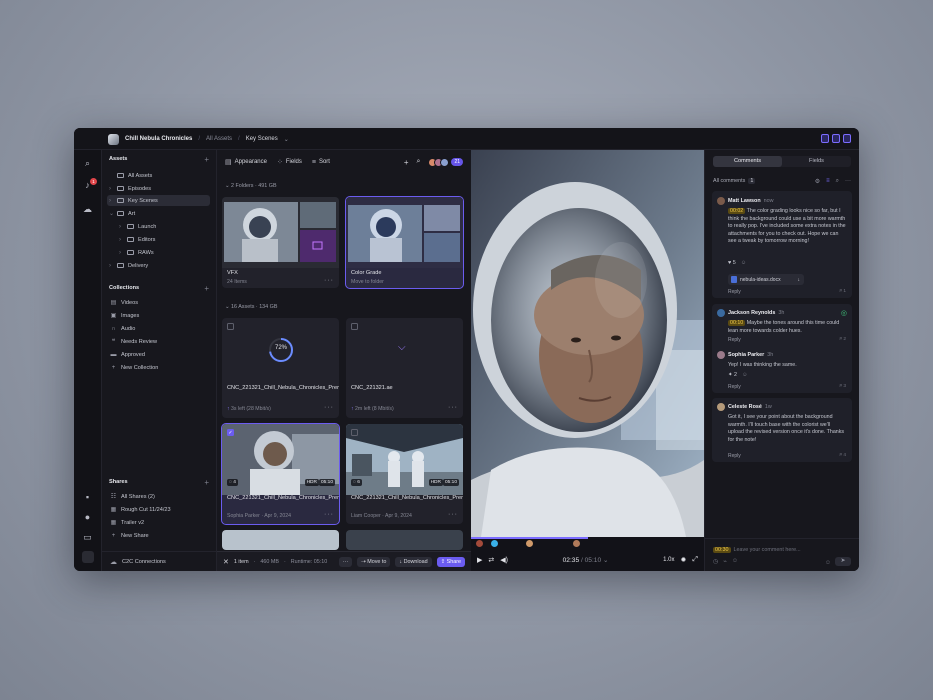  What do you see at coordinates (404, 368) in the screenshot?
I see `asset-card-ae: ⌵ CNC_221321.ae ↑ 2m left (8 Mbit/s) ···` at bounding box center [404, 368].